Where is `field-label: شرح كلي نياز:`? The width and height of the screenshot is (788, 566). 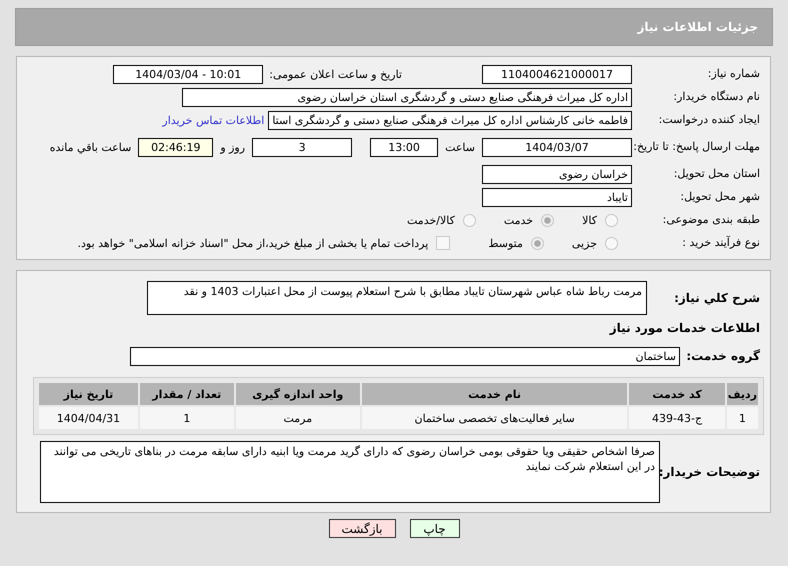
field-label: شرح كلي نياز: is located at coordinates (716, 298).